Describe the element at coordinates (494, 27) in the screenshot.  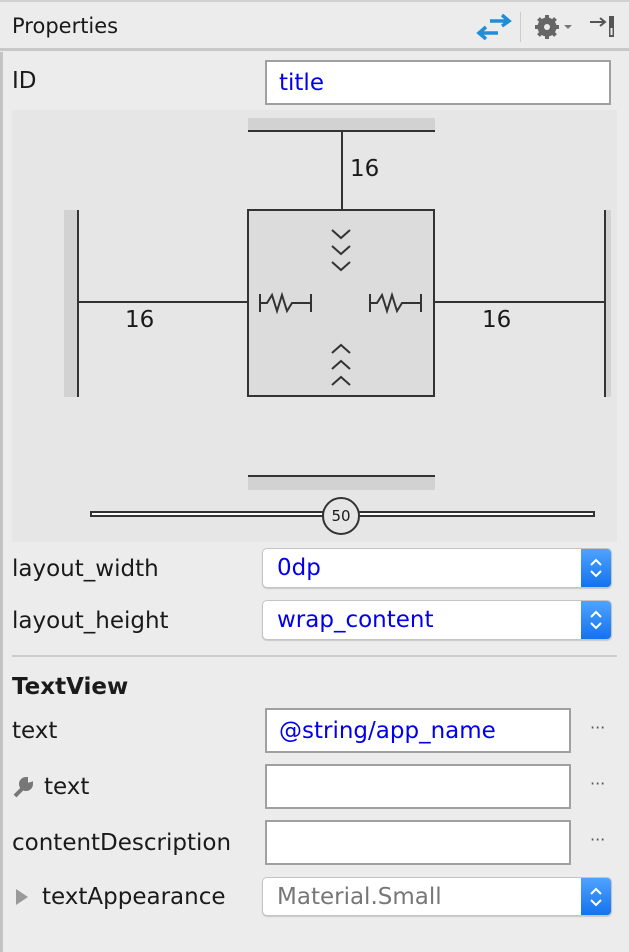
I see `swap-arrows-icon` at that location.